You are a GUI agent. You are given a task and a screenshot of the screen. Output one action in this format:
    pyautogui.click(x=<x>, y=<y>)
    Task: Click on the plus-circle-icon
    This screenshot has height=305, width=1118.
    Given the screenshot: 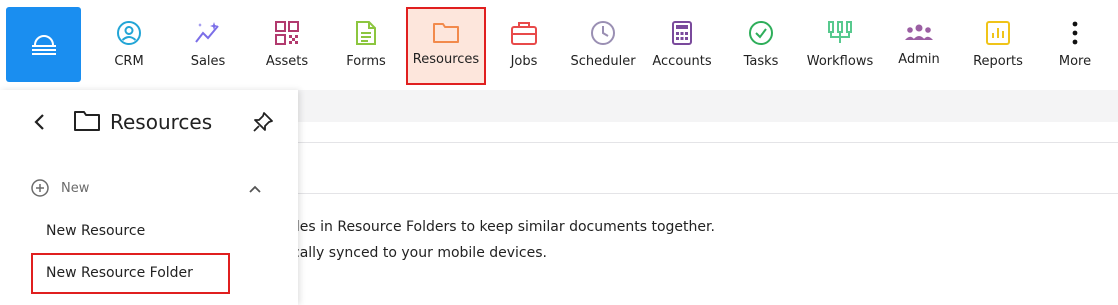 What is the action you would take?
    pyautogui.click(x=40, y=188)
    